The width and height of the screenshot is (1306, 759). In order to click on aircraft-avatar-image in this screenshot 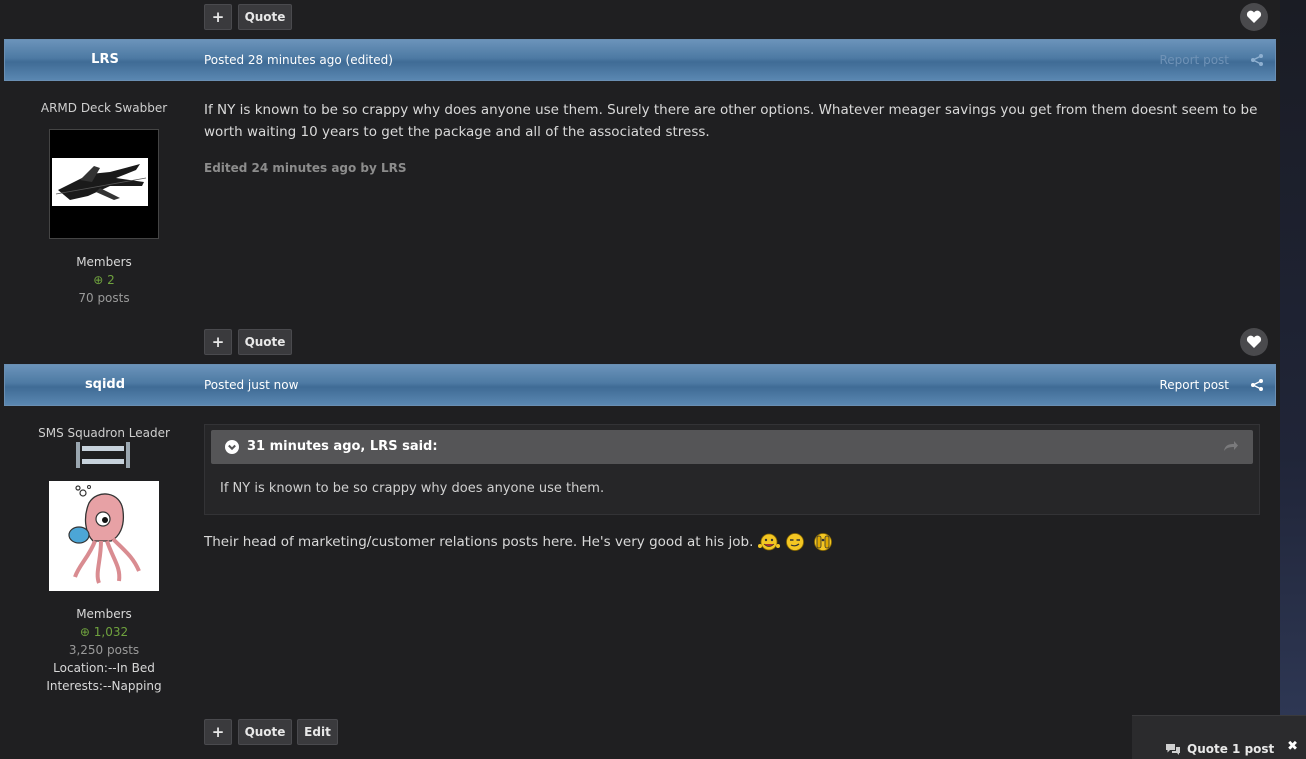, I will do `click(104, 184)`.